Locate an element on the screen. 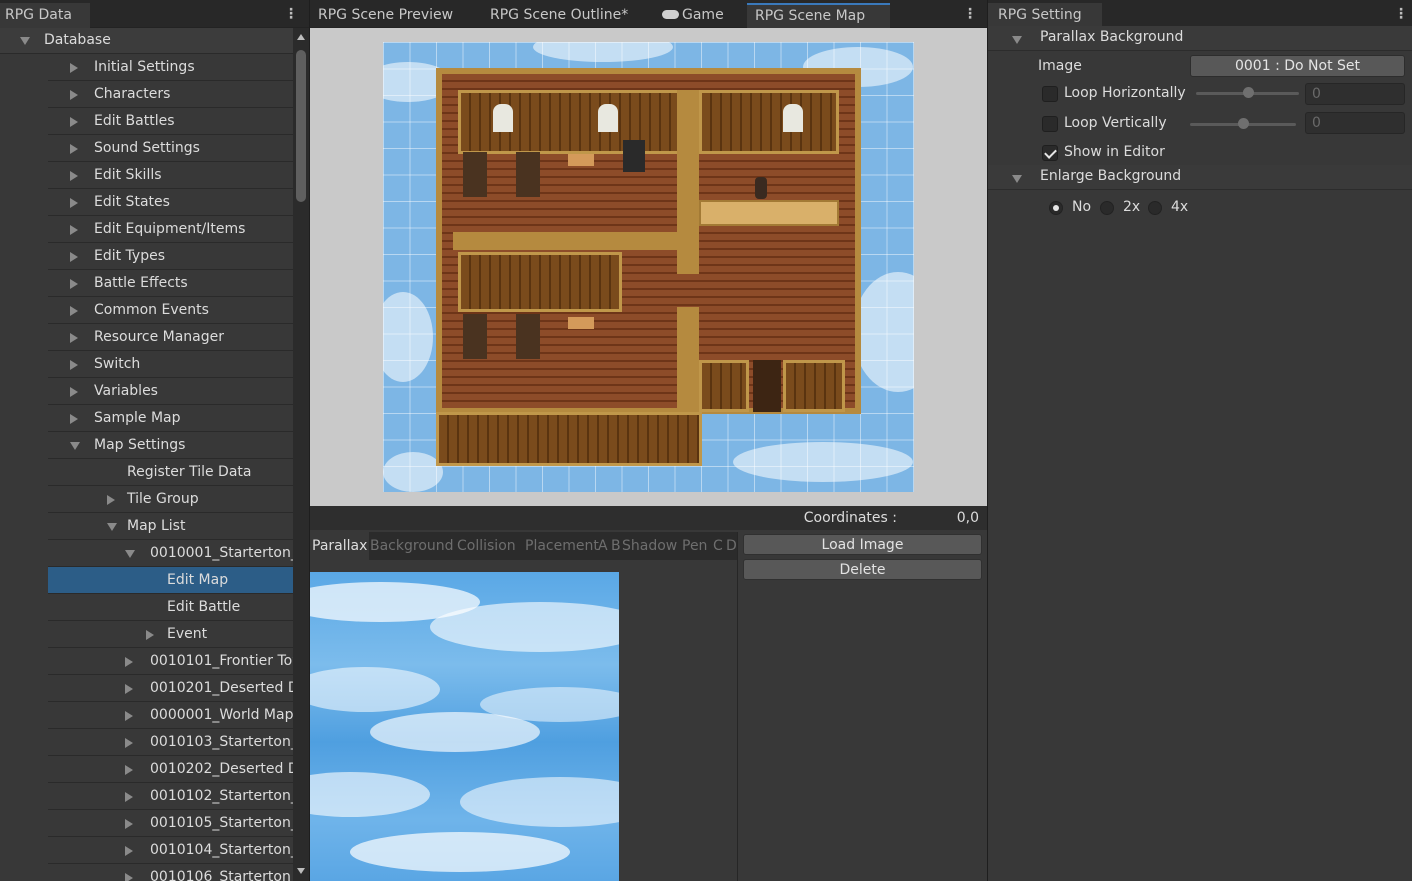 The width and height of the screenshot is (1412, 881). tree-item: Resource Manager is located at coordinates (170, 337).